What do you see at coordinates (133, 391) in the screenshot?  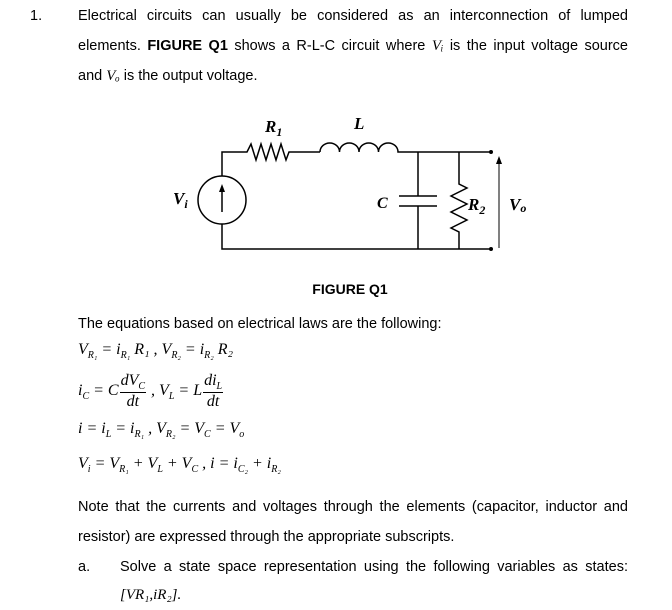 I see `fraction: dVC dt` at bounding box center [133, 391].